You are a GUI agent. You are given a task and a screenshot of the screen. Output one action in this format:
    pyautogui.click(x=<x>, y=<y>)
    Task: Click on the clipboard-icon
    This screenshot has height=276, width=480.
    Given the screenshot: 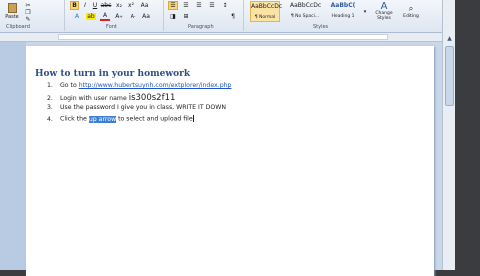 What is the action you would take?
    pyautogui.click(x=12, y=8)
    